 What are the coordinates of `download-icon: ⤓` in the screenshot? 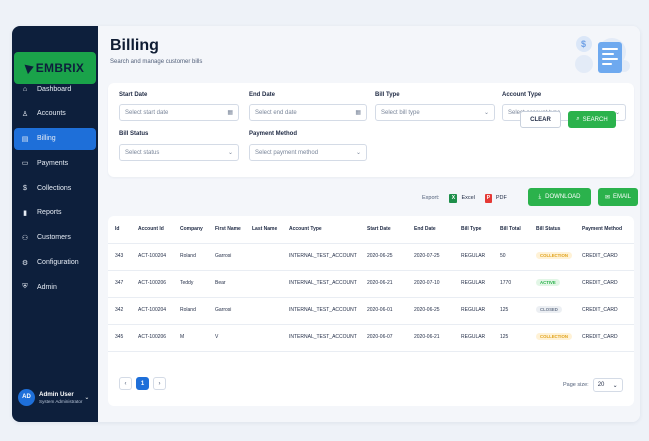 It's located at (540, 196).